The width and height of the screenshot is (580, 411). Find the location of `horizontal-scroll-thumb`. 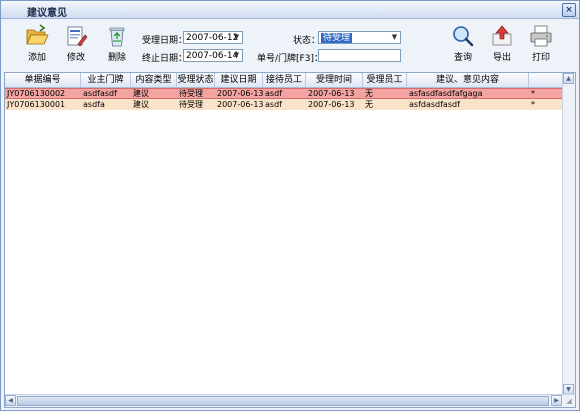

horizontal-scroll-thumb is located at coordinates (283, 401).